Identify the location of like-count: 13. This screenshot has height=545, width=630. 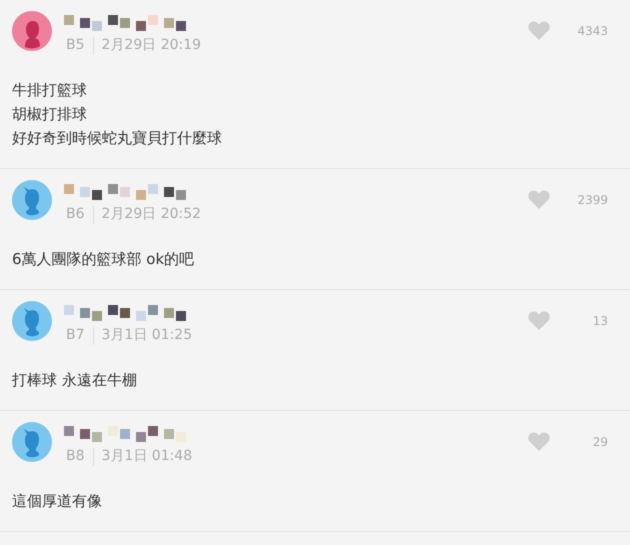
(600, 321).